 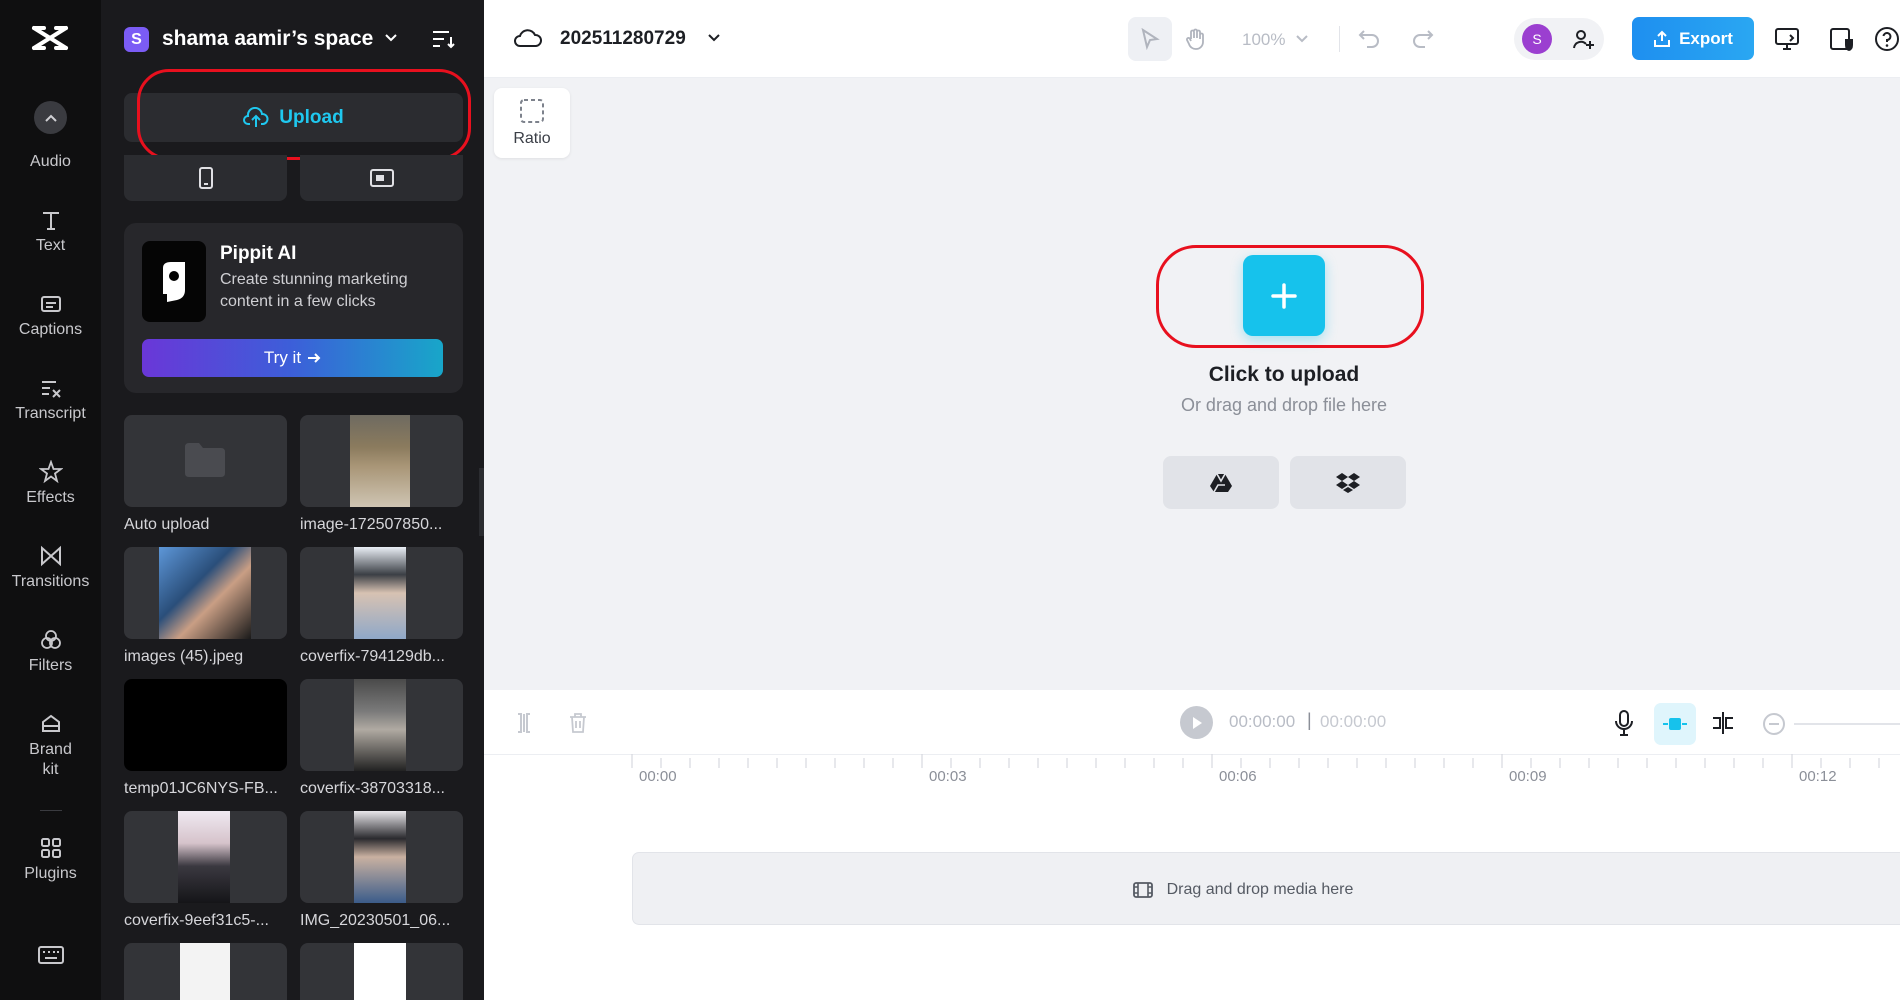 I want to click on toolbar-divider, so click(x=1339, y=39).